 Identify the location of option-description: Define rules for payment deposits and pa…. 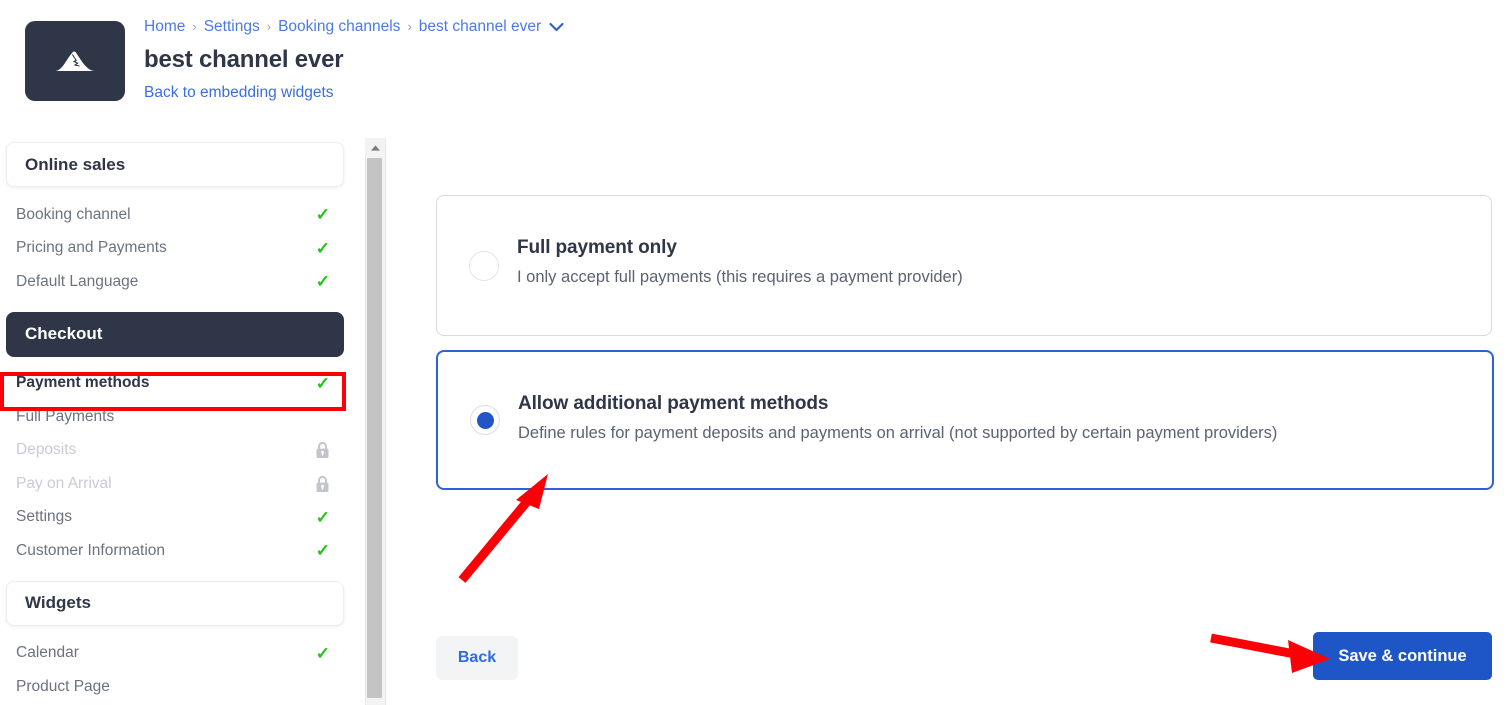
(898, 433).